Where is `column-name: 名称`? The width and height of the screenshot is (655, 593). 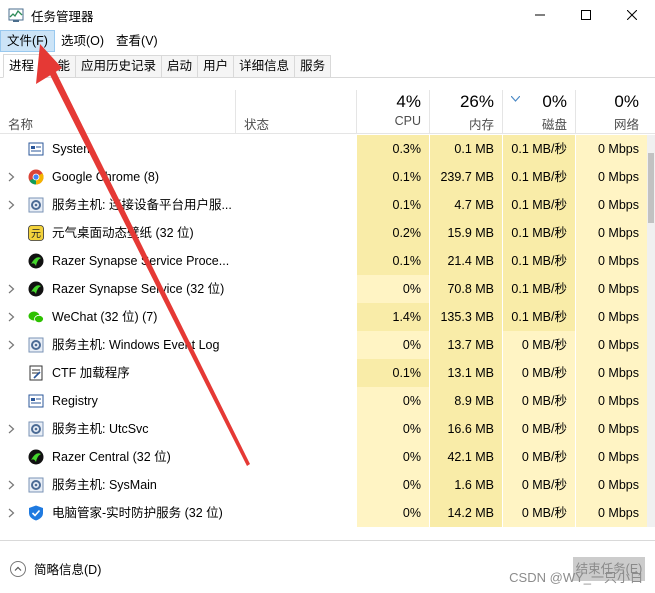 column-name: 名称 is located at coordinates (118, 112).